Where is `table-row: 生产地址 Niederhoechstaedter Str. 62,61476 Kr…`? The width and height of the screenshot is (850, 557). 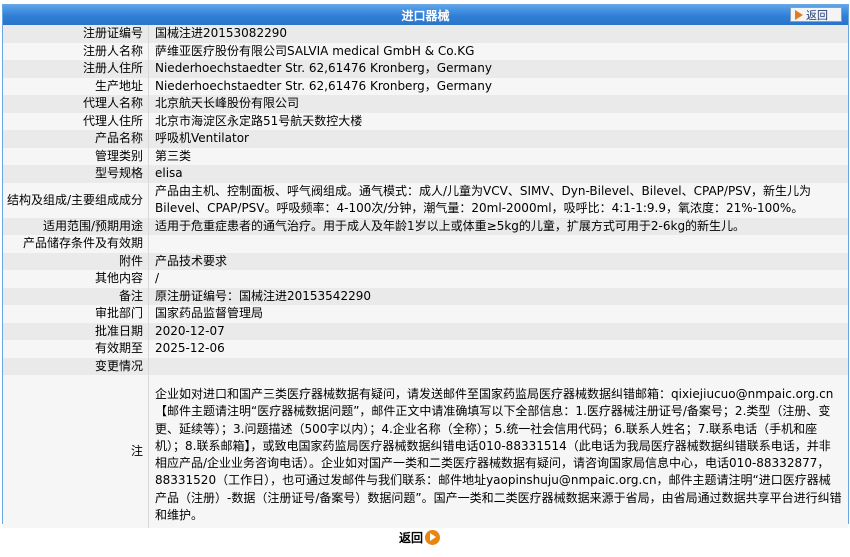
table-row: 生产地址 Niederhoechstaedter Str. 62,61476 Kr… is located at coordinates (425, 86).